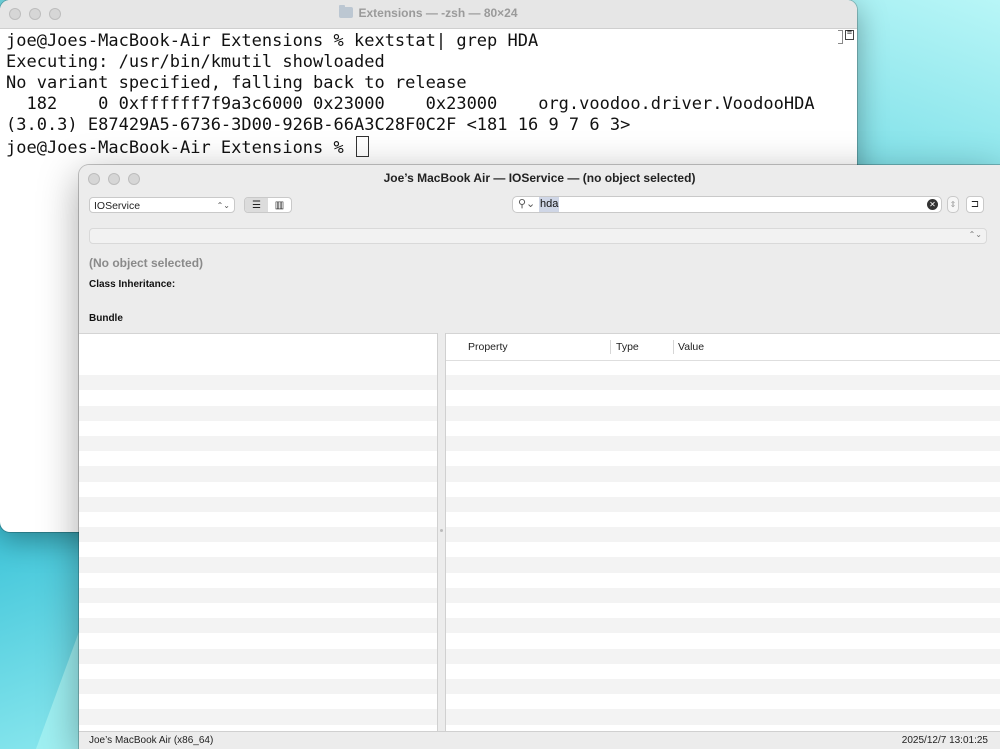 The height and width of the screenshot is (749, 1000). What do you see at coordinates (488, 347) in the screenshot?
I see `column-header-property: Property` at bounding box center [488, 347].